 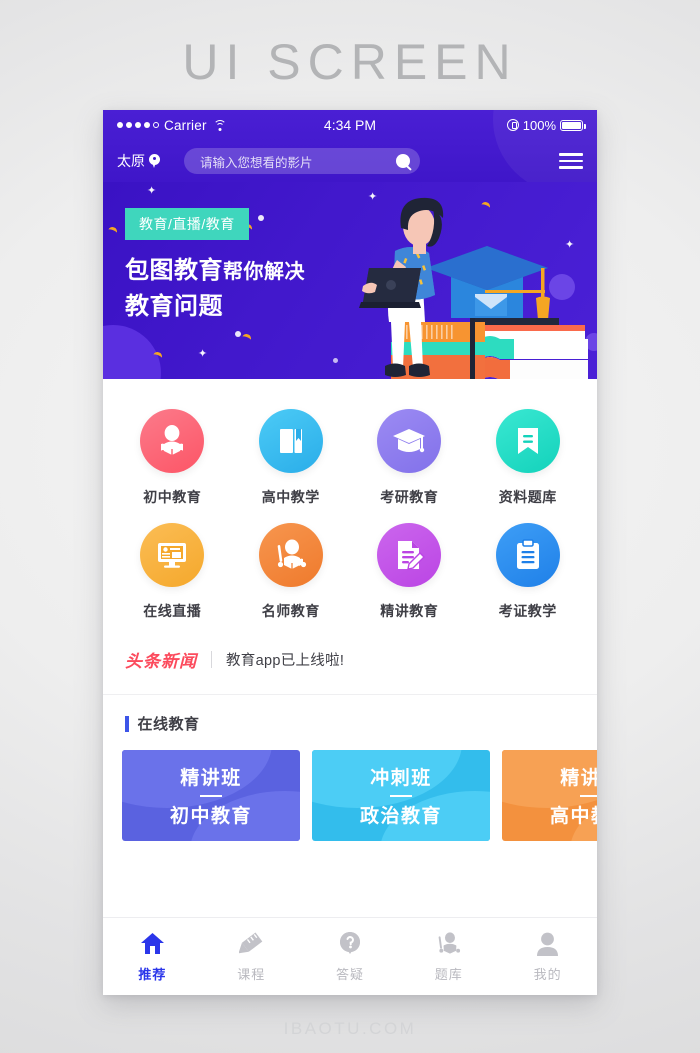 What do you see at coordinates (174, 306) in the screenshot?
I see `banner-headline-line2: 教育问题` at bounding box center [174, 306].